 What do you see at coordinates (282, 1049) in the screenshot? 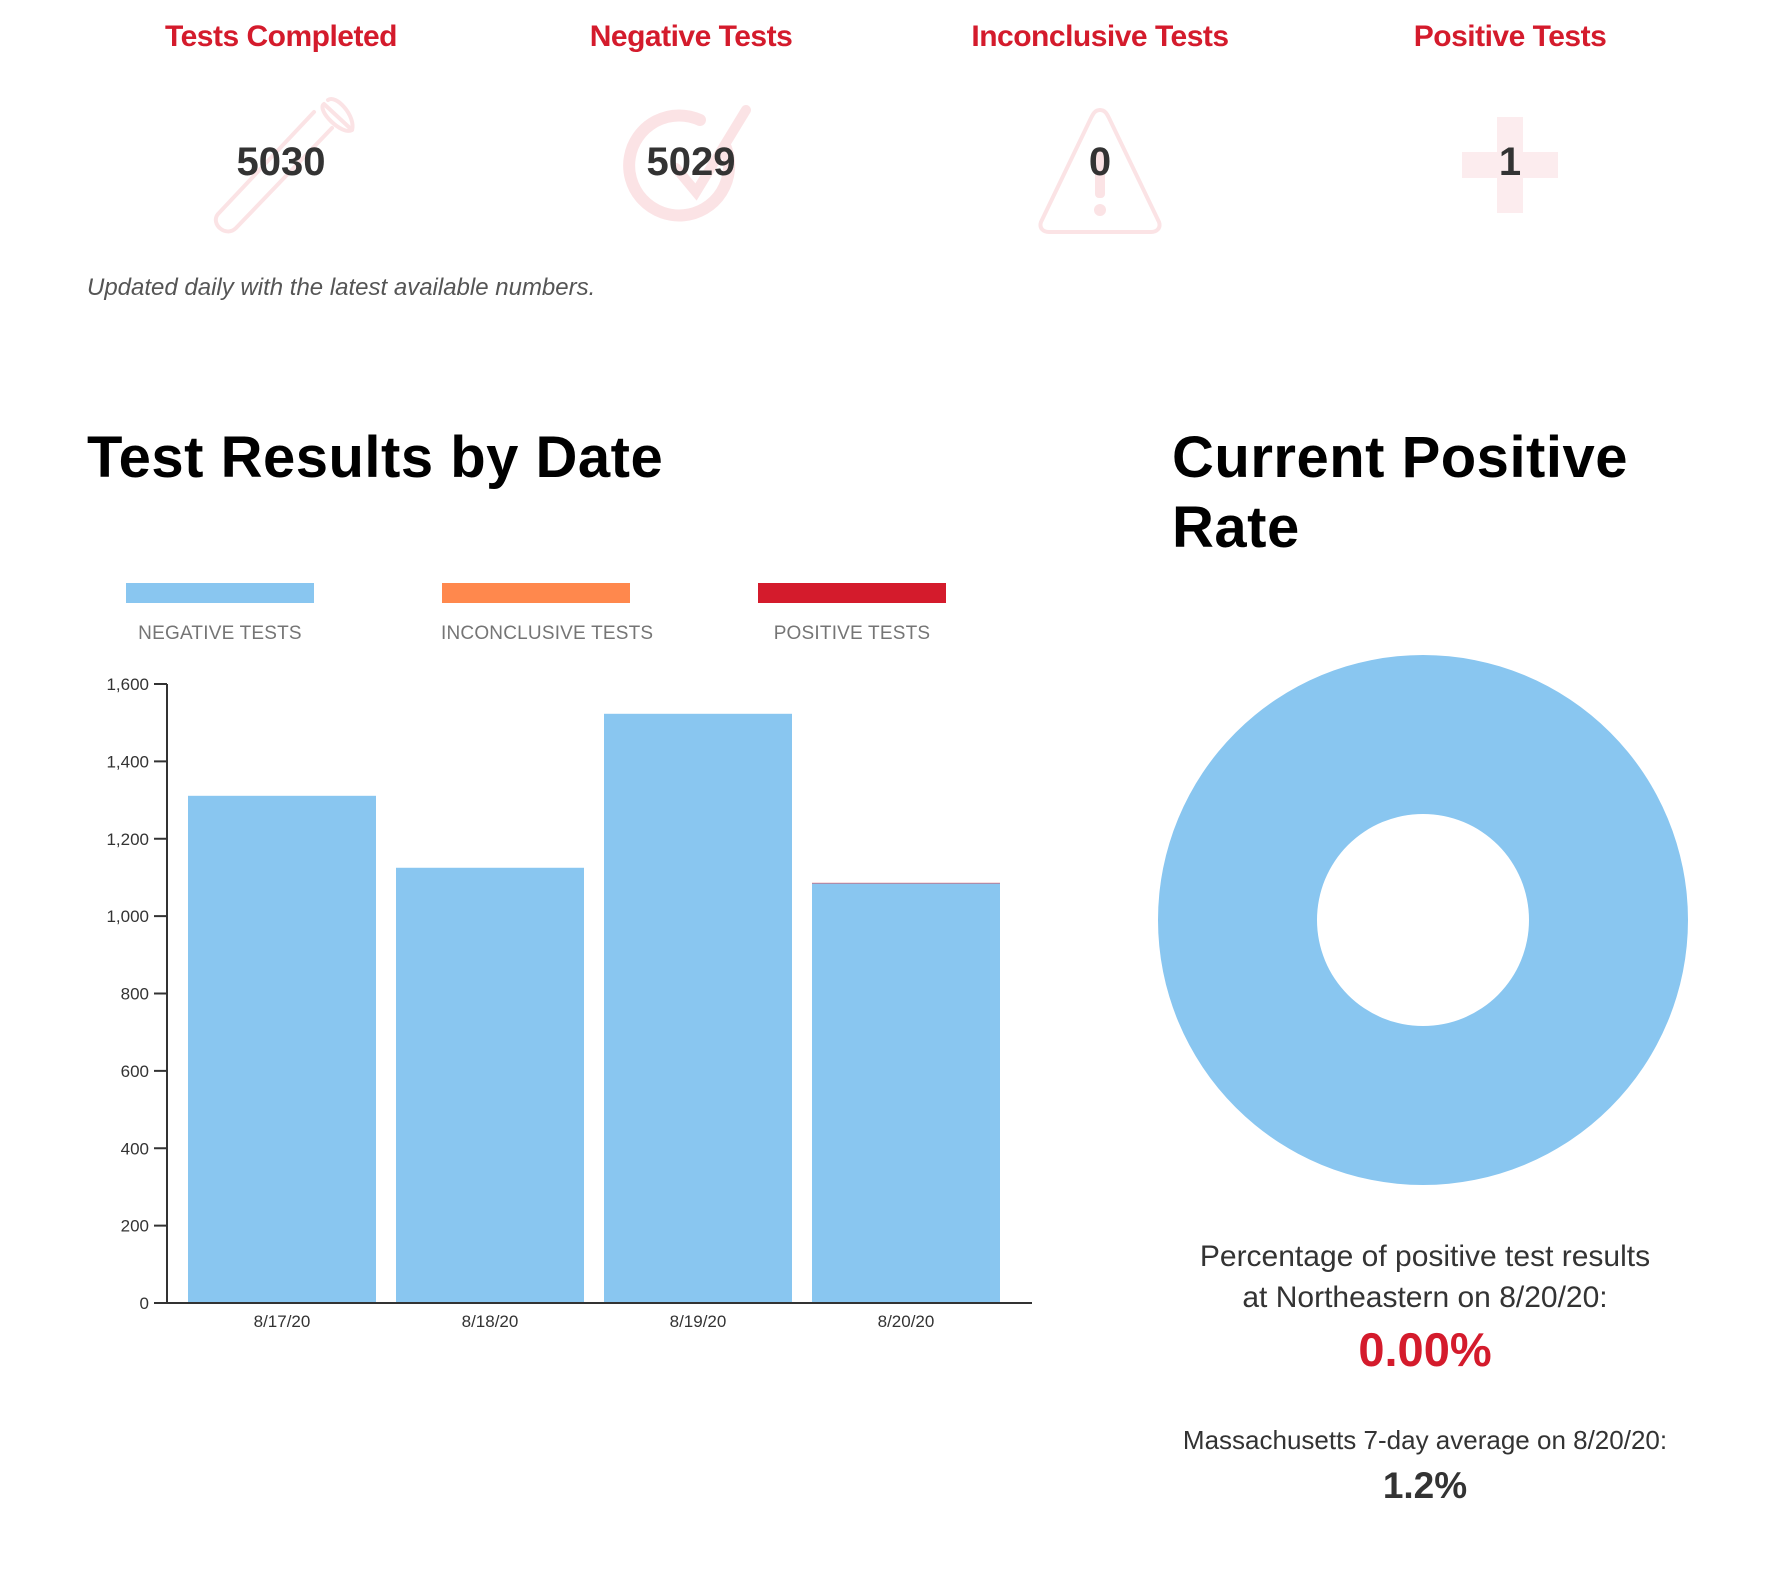
I see `bar-negative-tests-8/17/20` at bounding box center [282, 1049].